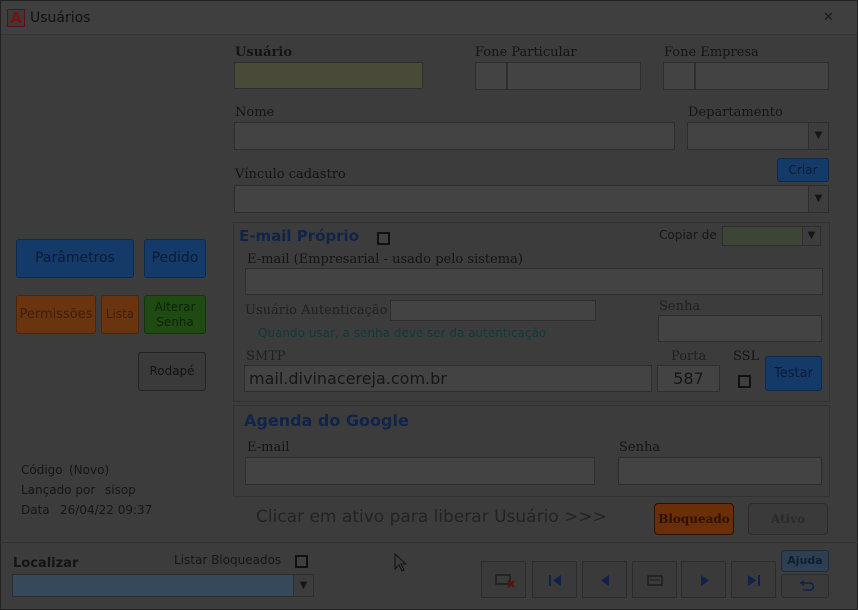 Image resolution: width=858 pixels, height=610 pixels. What do you see at coordinates (694, 519) in the screenshot?
I see `bloqueado-button: Bloqueado` at bounding box center [694, 519].